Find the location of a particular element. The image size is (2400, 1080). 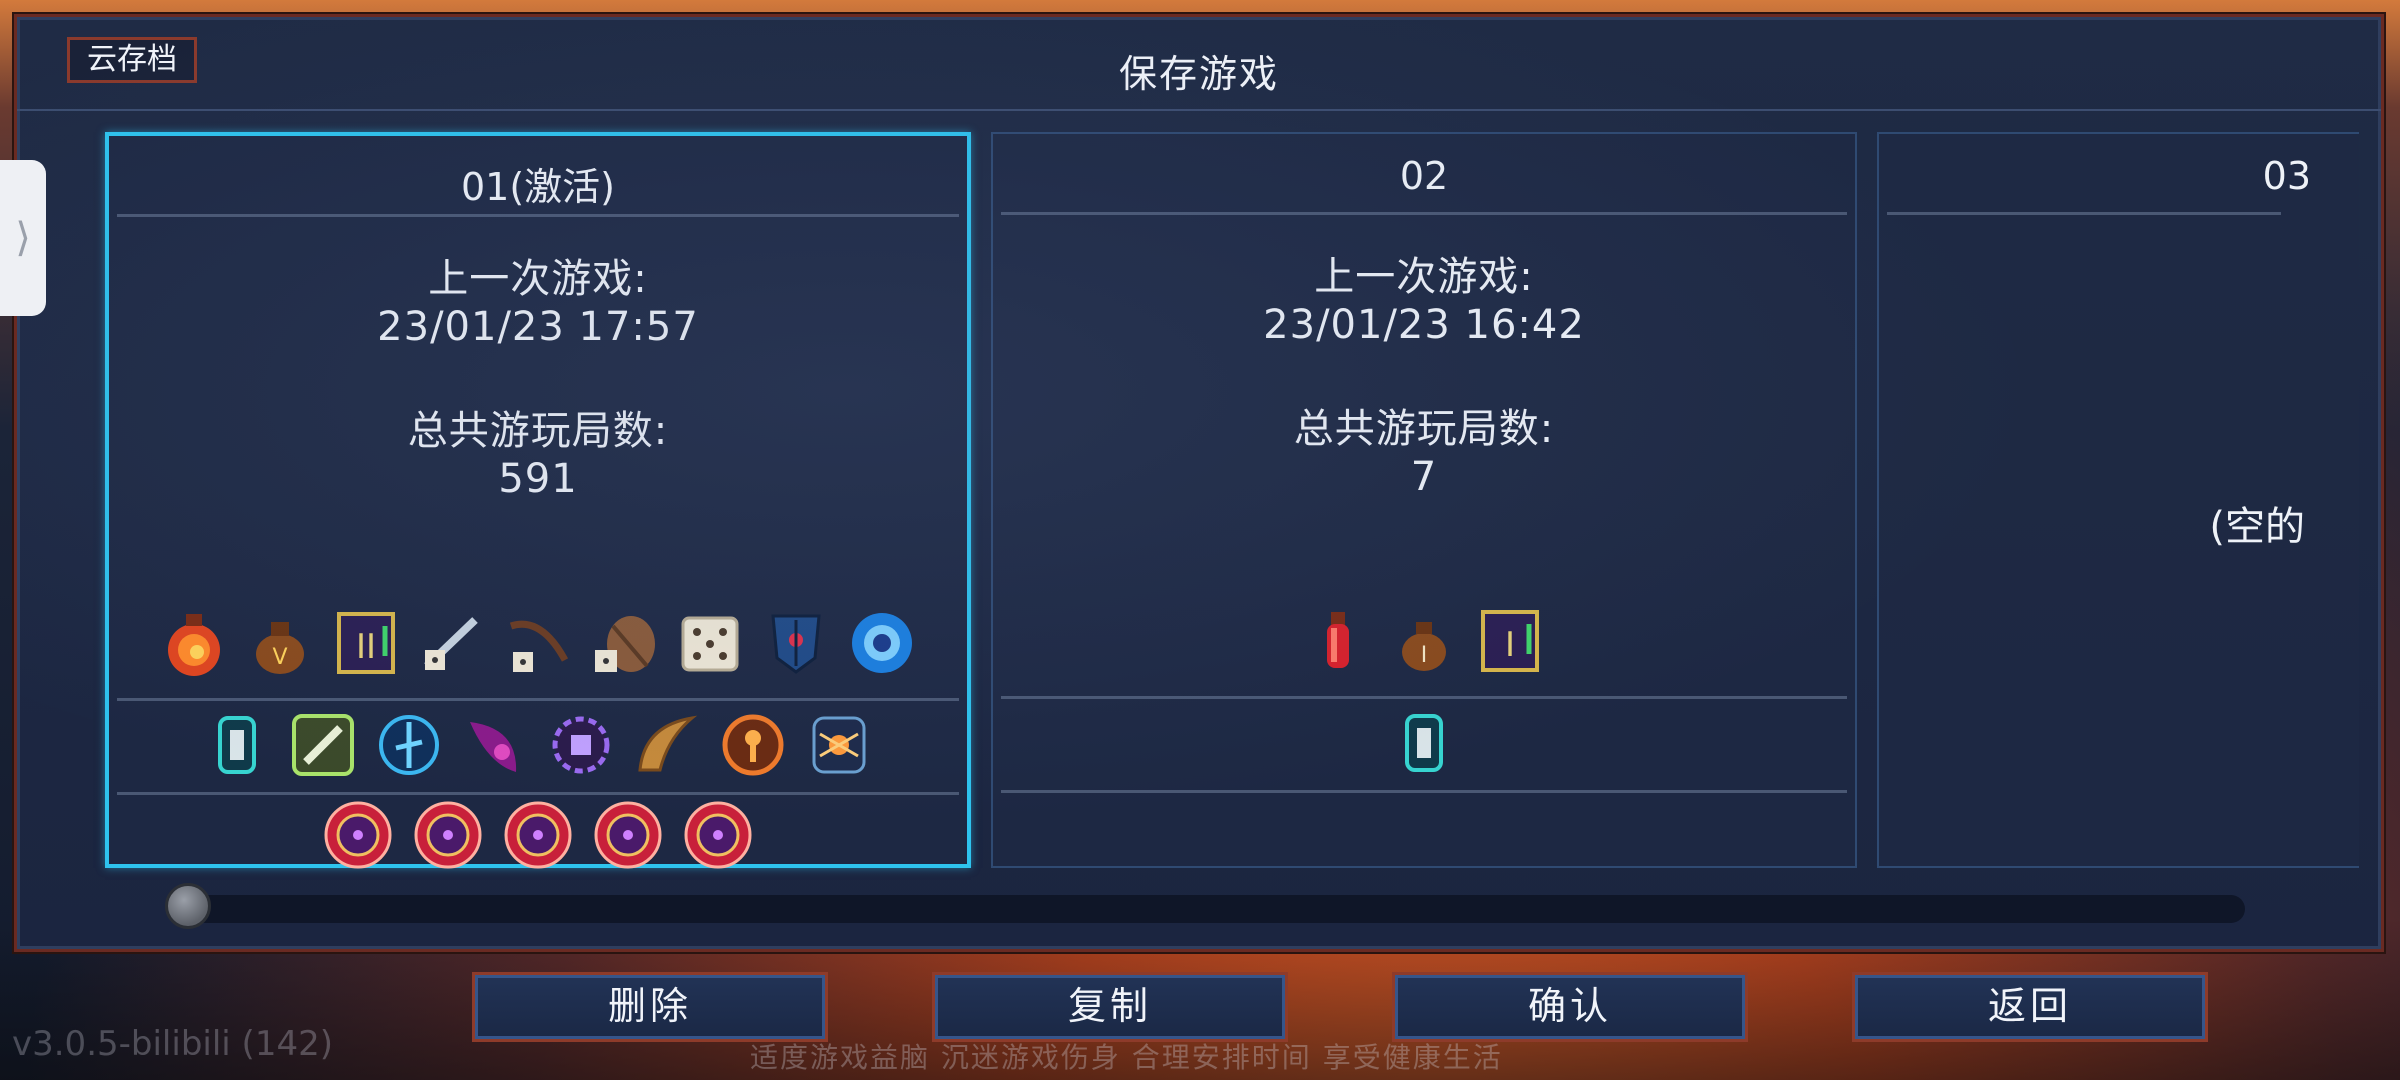

svg-text: II is located at coordinates (366, 647).